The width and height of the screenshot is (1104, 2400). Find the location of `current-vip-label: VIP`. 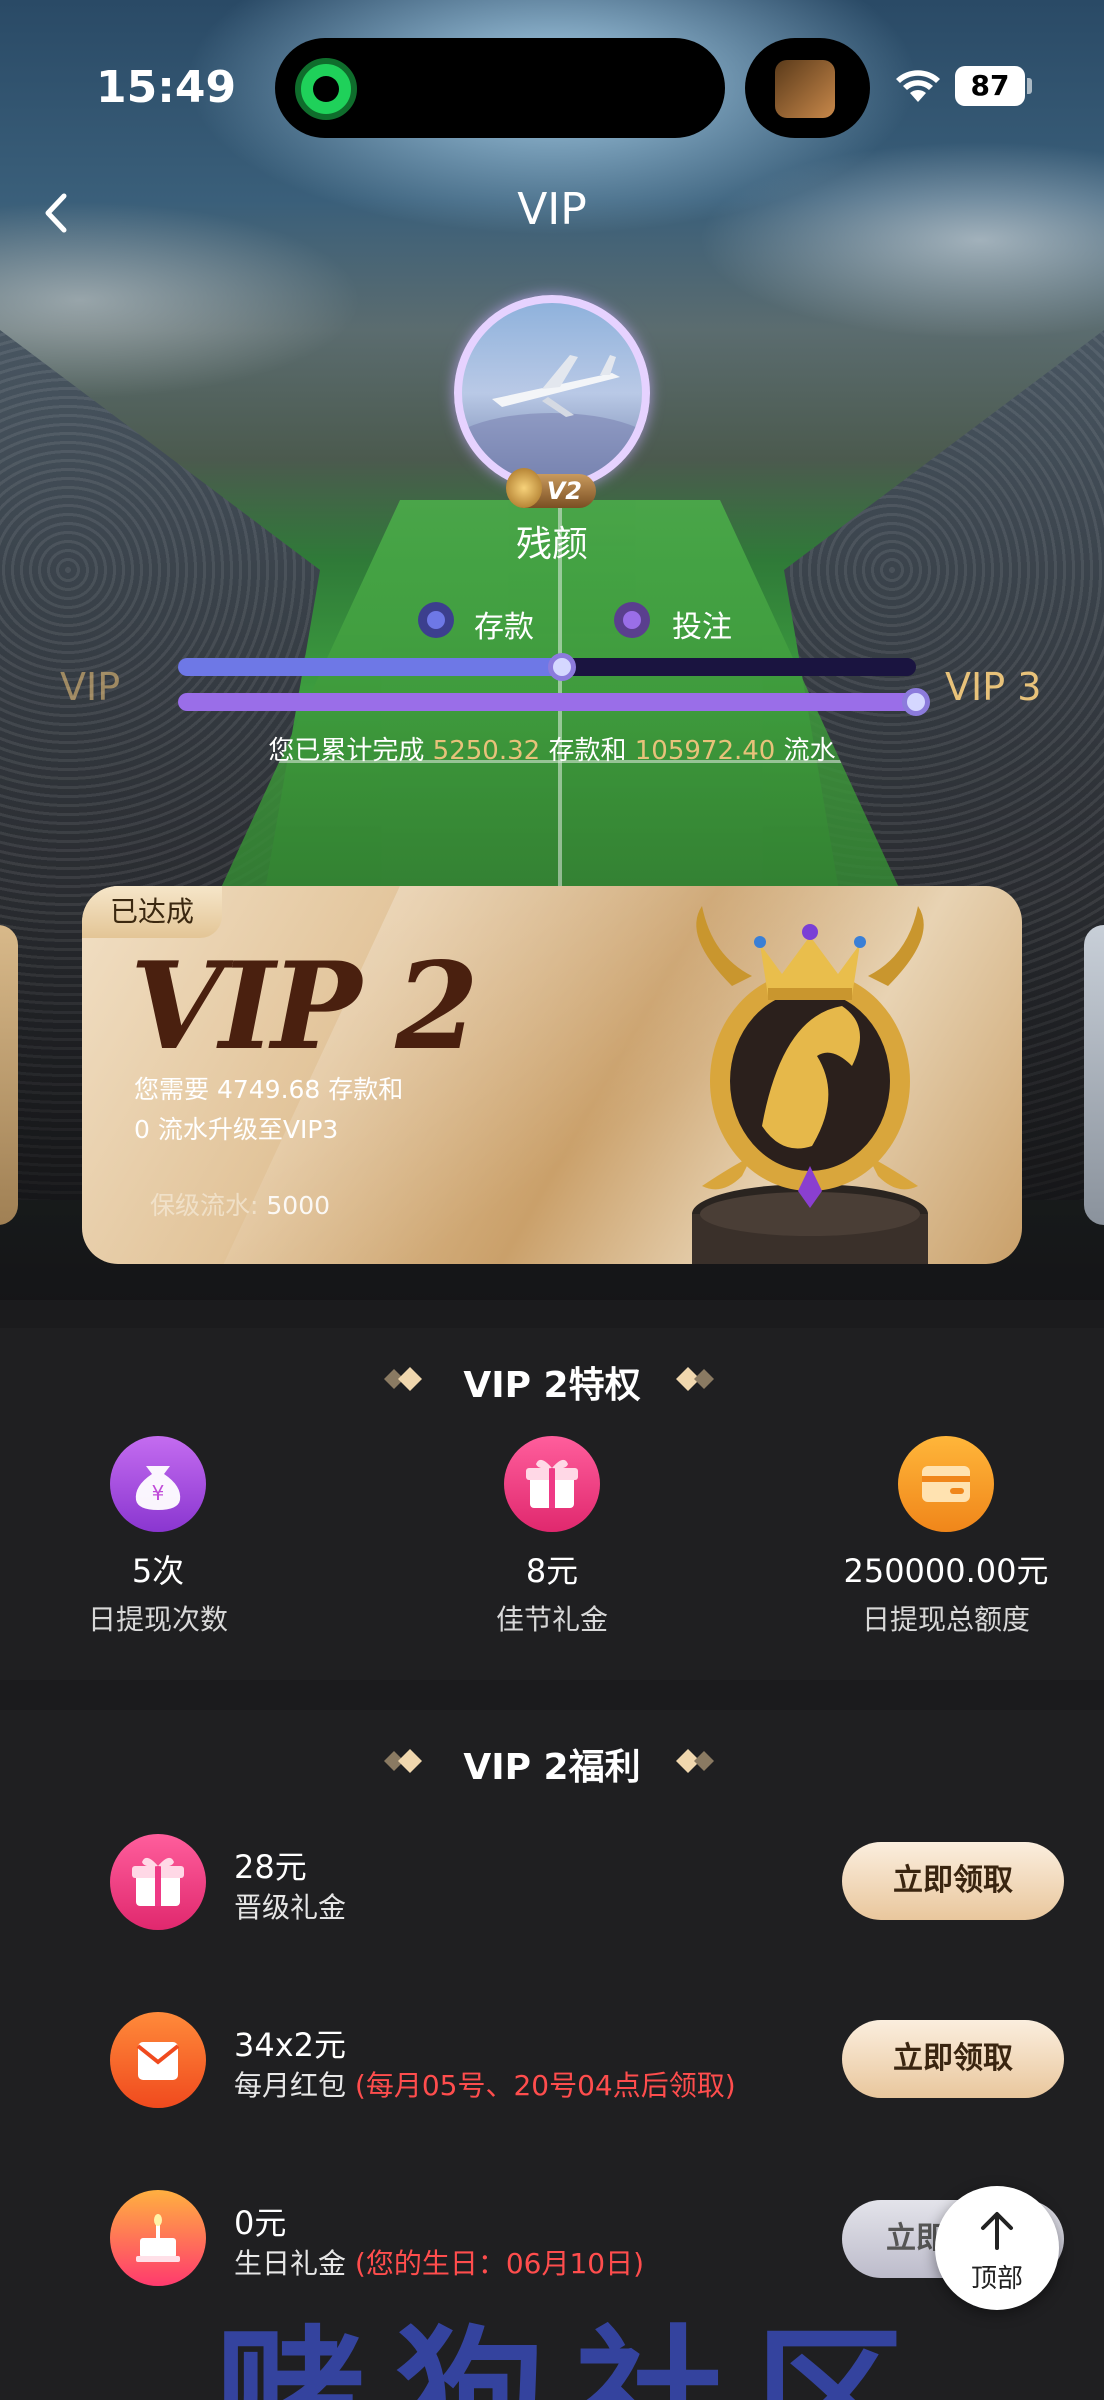

current-vip-label: VIP is located at coordinates (90, 687).